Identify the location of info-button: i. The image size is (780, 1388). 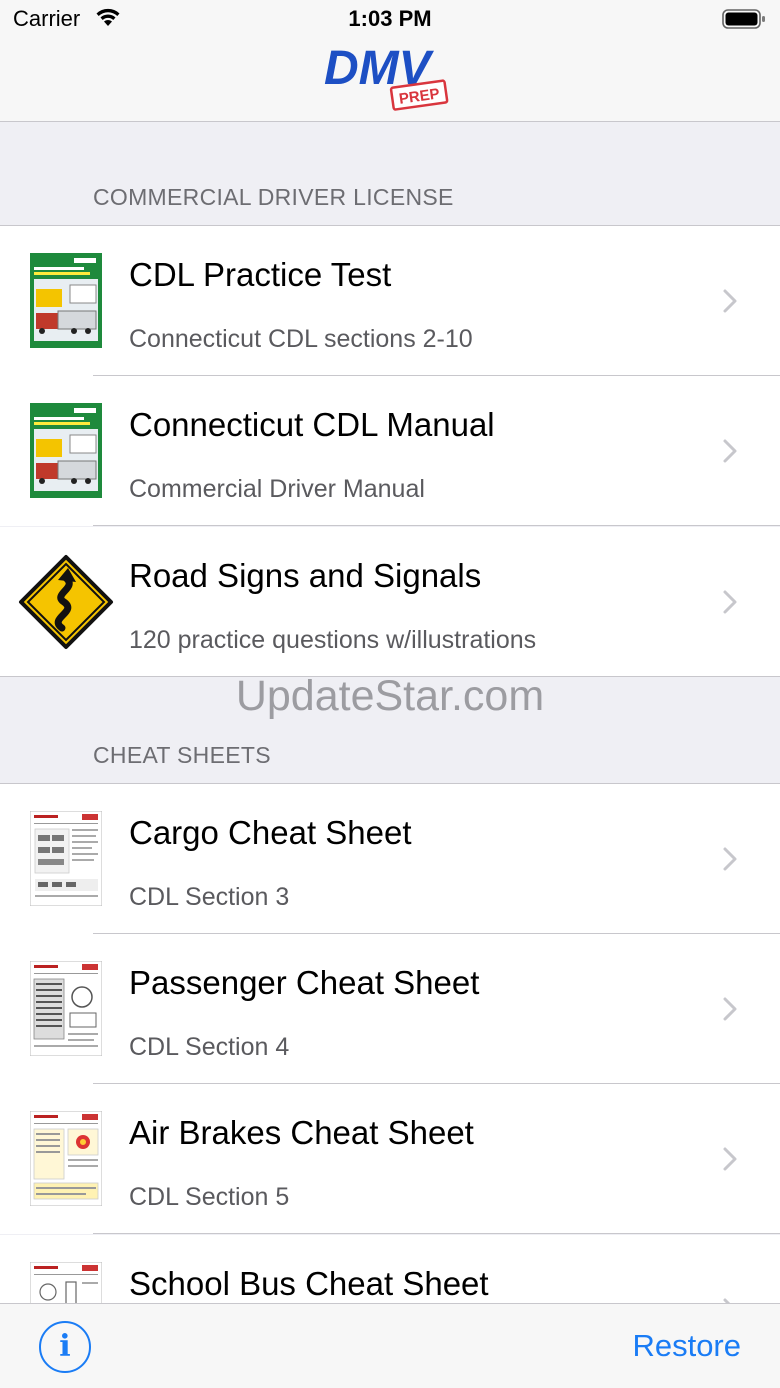
(65, 1347).